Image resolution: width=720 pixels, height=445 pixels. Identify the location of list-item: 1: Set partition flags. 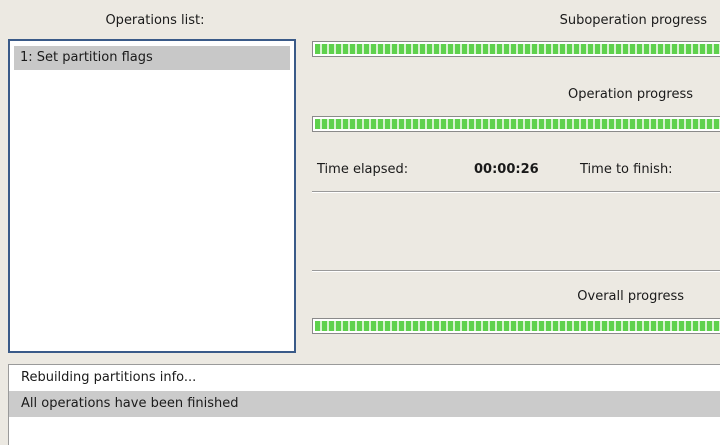
(152, 58).